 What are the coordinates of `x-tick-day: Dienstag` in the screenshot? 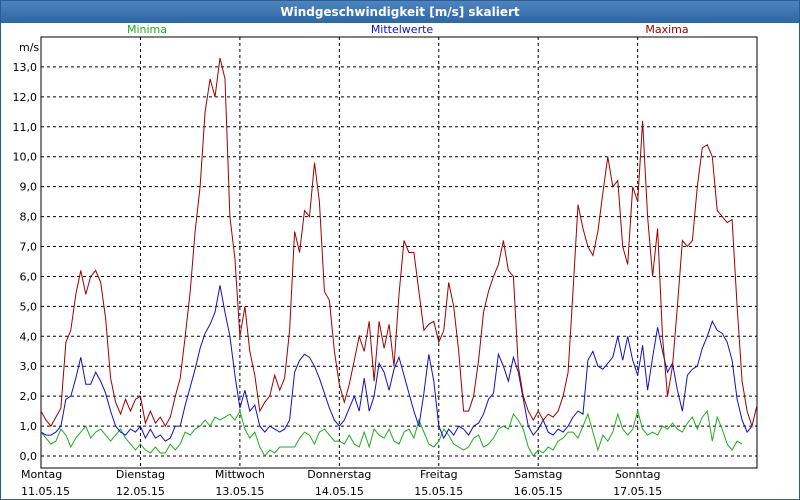 It's located at (140, 474).